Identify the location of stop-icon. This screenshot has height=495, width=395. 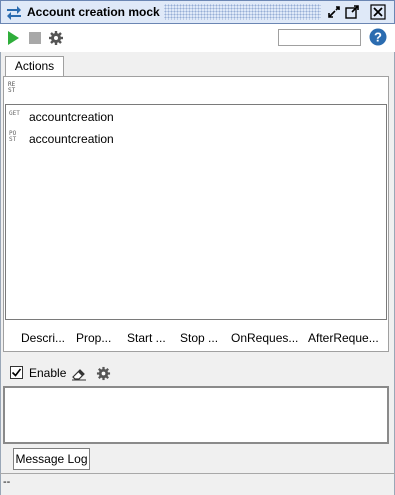
(35, 38).